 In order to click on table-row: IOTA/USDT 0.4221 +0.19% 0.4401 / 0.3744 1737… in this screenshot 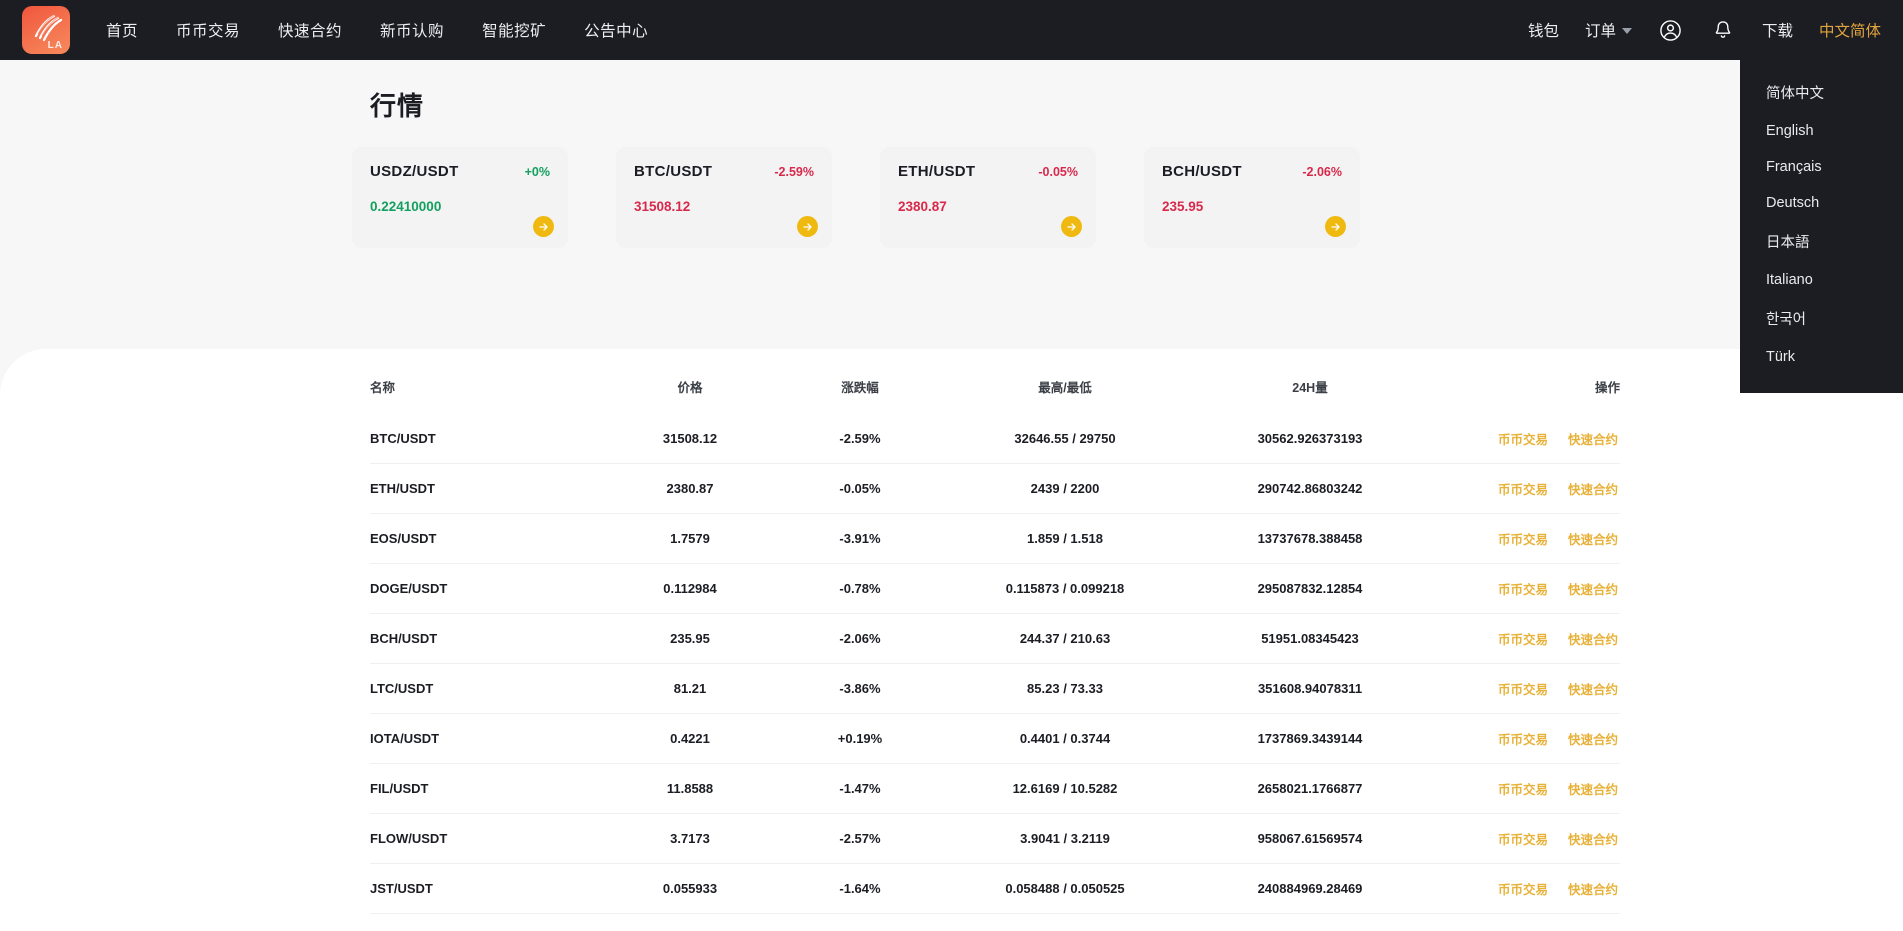, I will do `click(995, 738)`.